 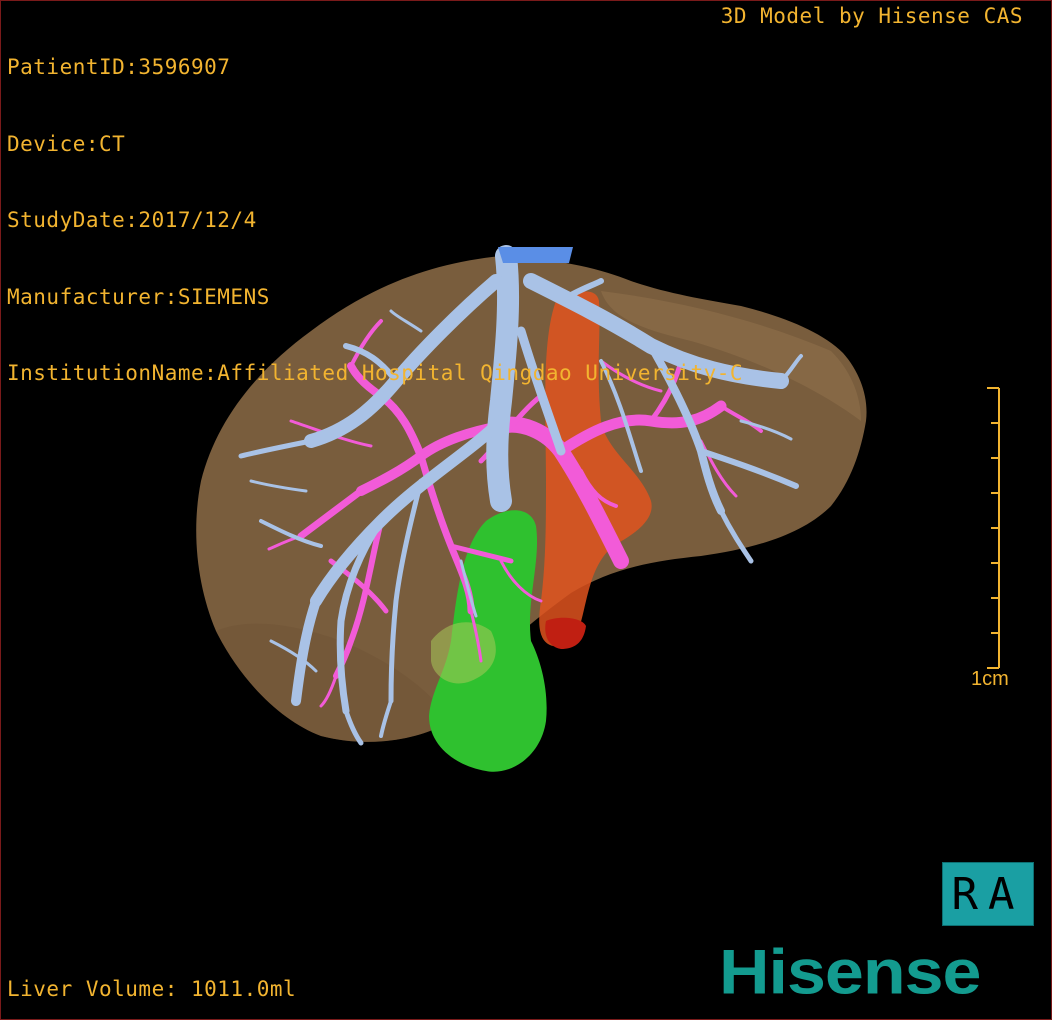 I want to click on vendor-title: 3D Model by Hisense CAS, so click(x=871, y=16).